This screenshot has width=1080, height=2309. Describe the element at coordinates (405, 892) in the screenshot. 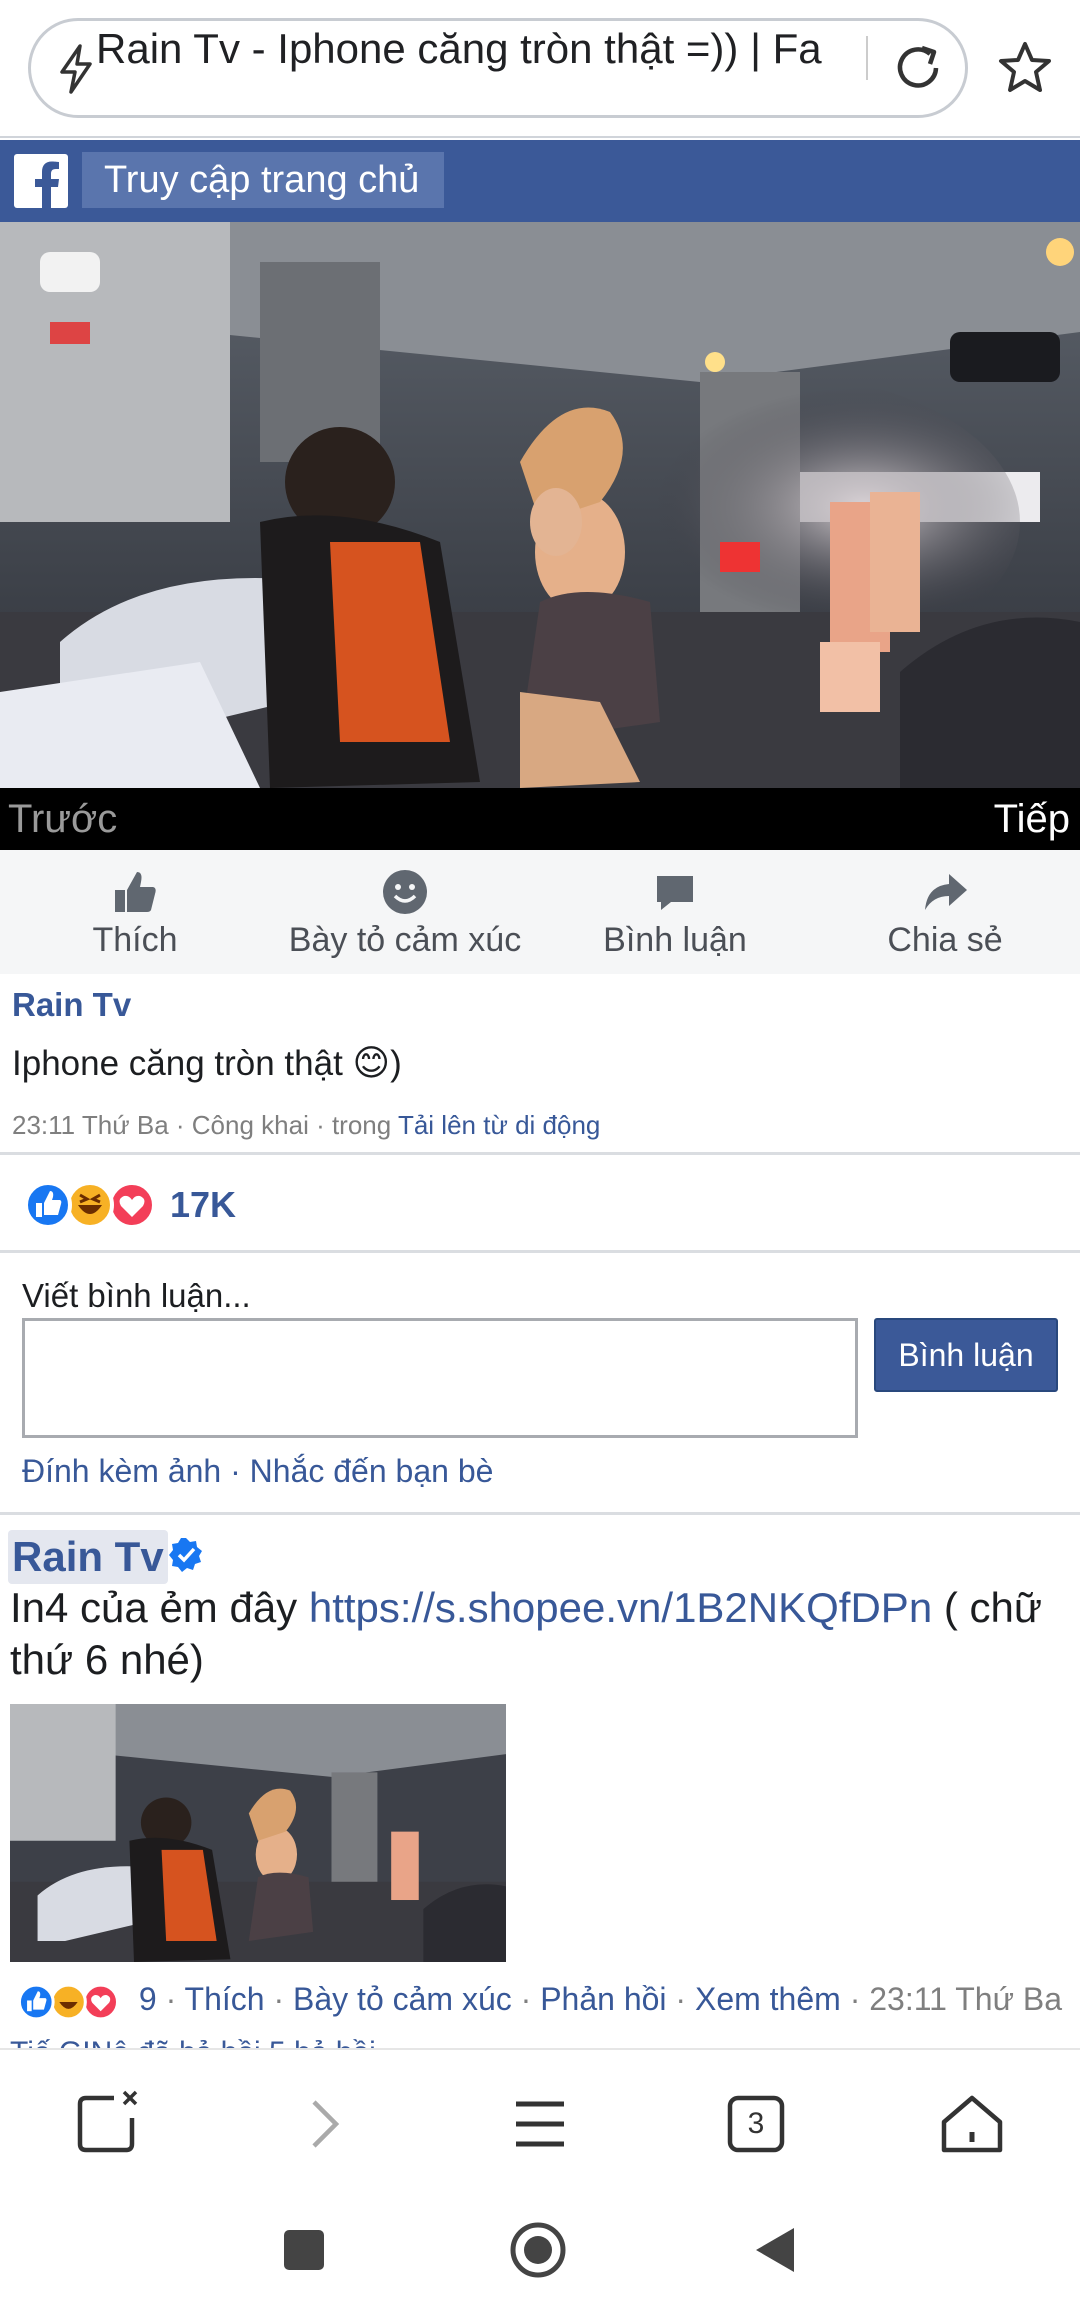

I see `smile-icon` at that location.